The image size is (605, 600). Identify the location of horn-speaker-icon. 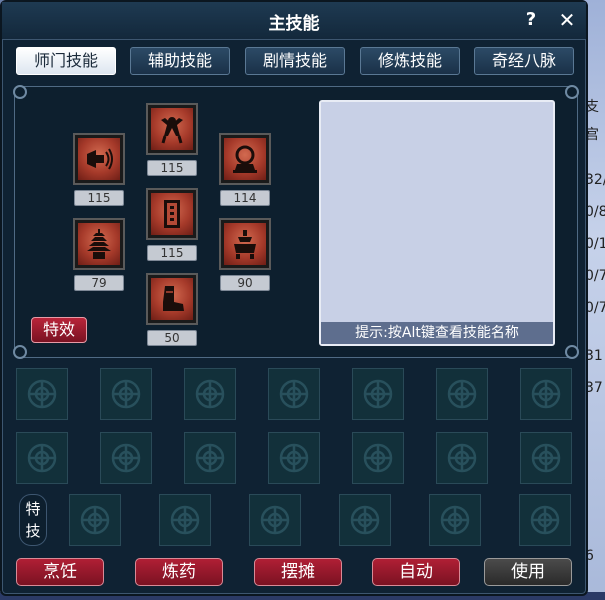
(100, 159).